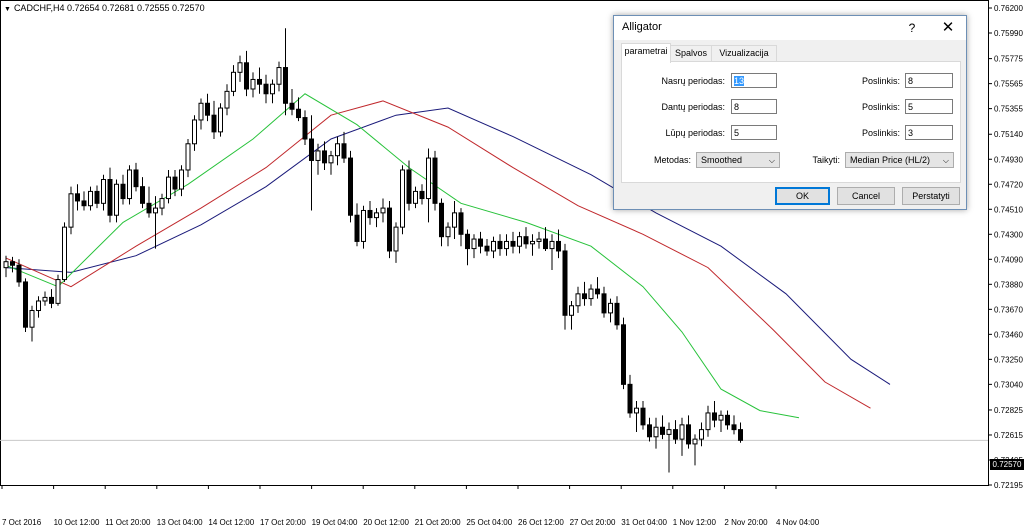 The image size is (1024, 531). What do you see at coordinates (1008, 359) in the screenshot?
I see `price-label: 0.73250` at bounding box center [1008, 359].